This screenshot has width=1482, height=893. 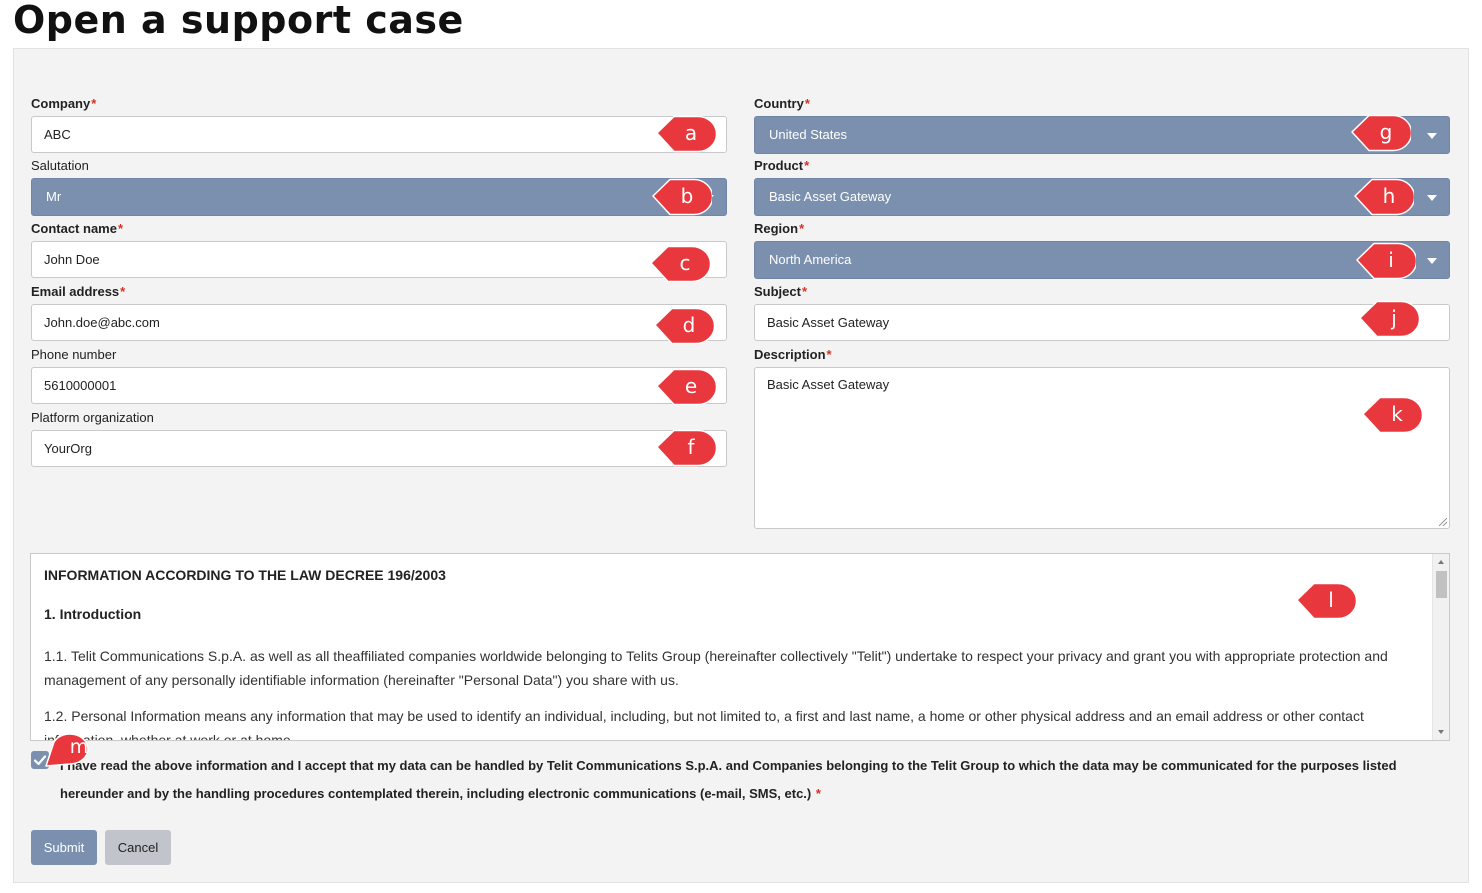 I want to click on annotation-callout-j: j, so click(x=1388, y=320).